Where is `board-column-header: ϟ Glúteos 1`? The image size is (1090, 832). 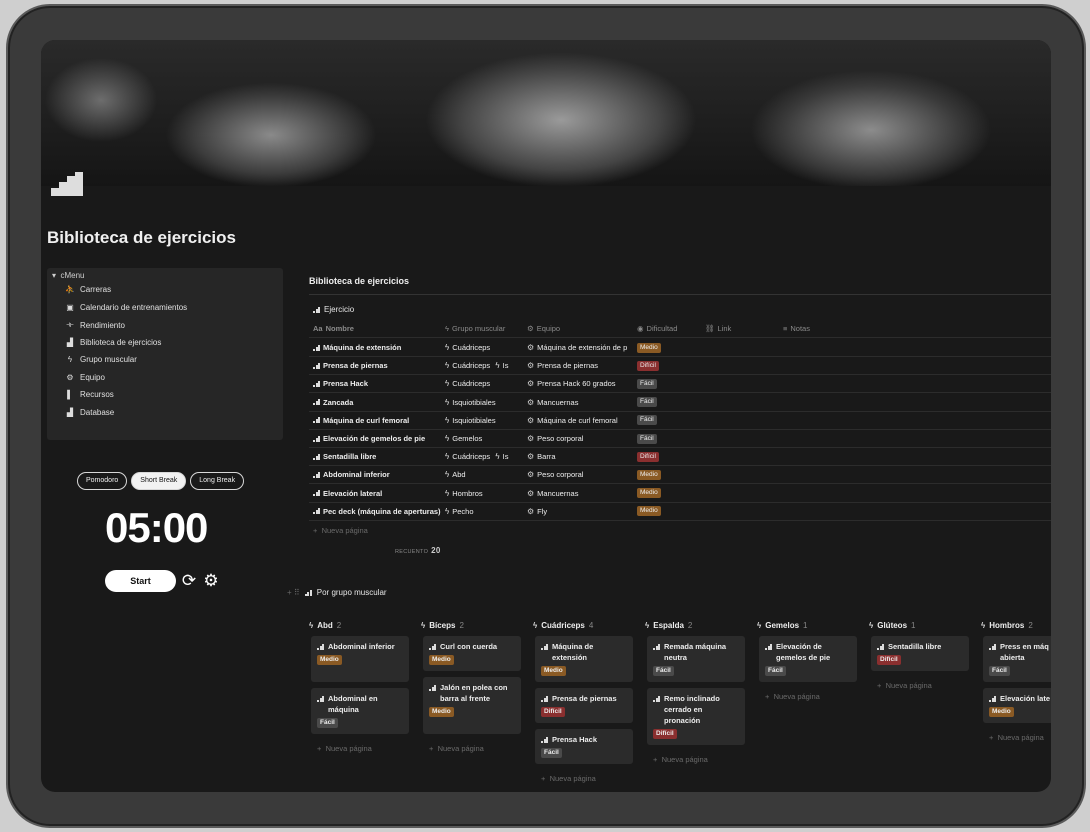
board-column-header: ϟ Glúteos 1 is located at coordinates (921, 625).